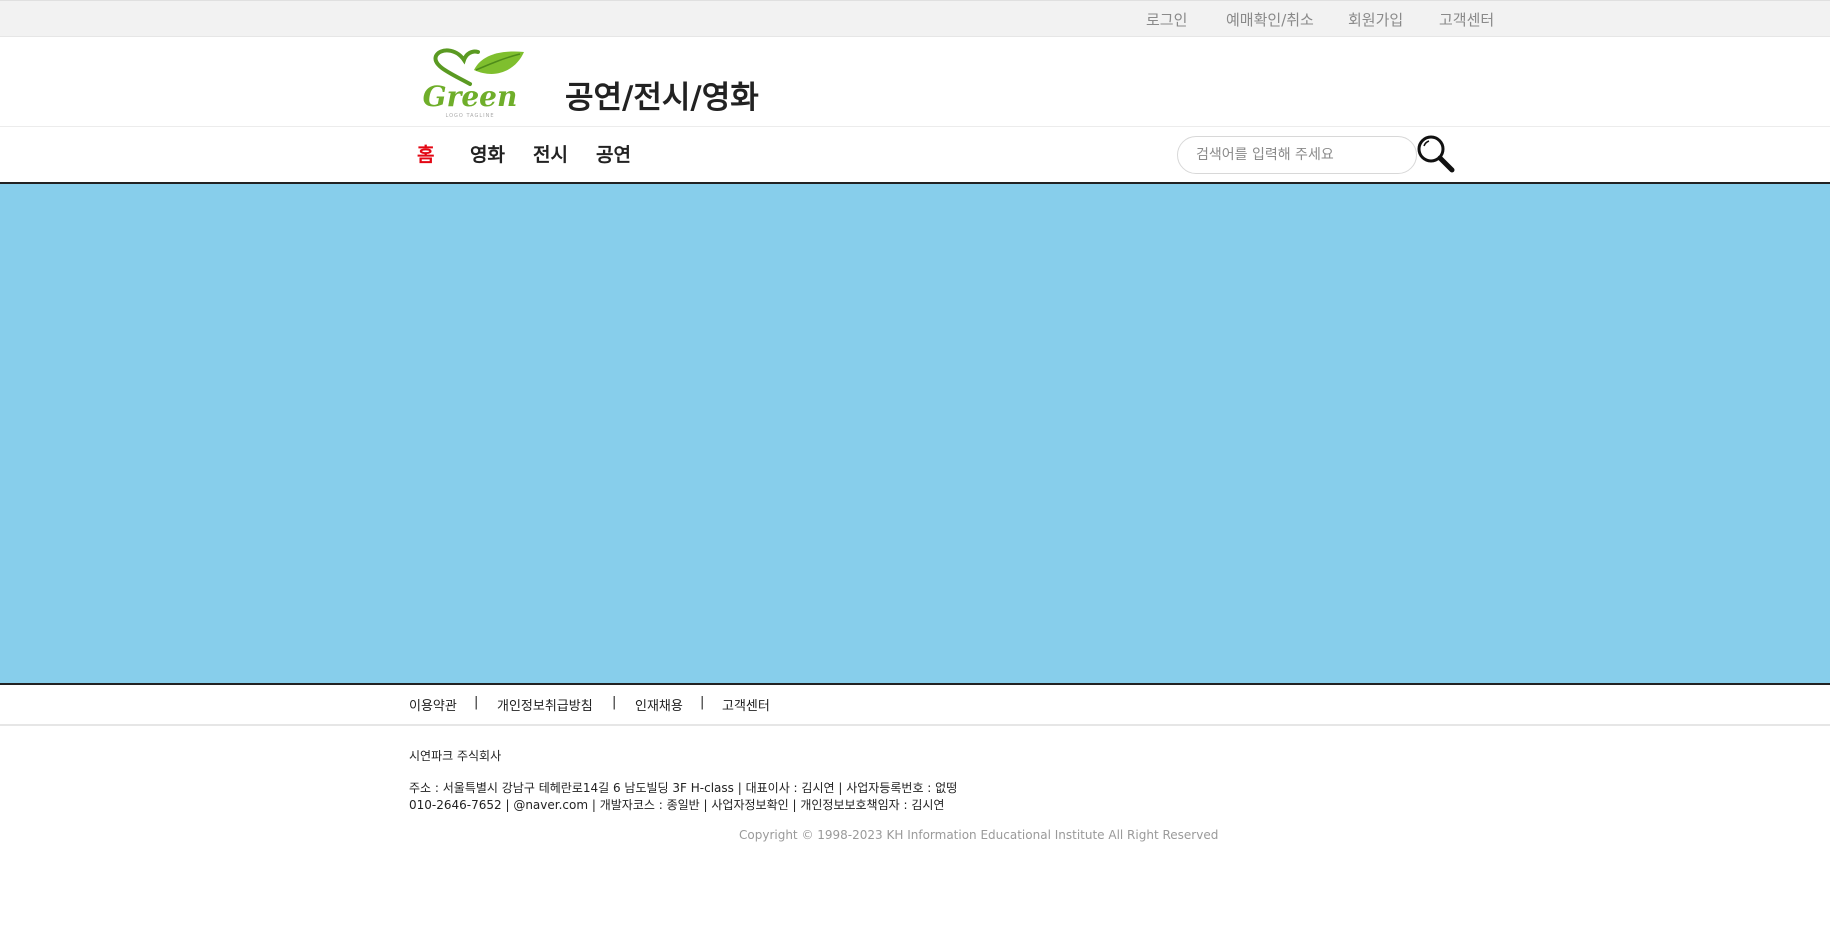 This screenshot has width=1830, height=927. What do you see at coordinates (545, 704) in the screenshot?
I see `footer-privacy-link: 개인정보취급방침` at bounding box center [545, 704].